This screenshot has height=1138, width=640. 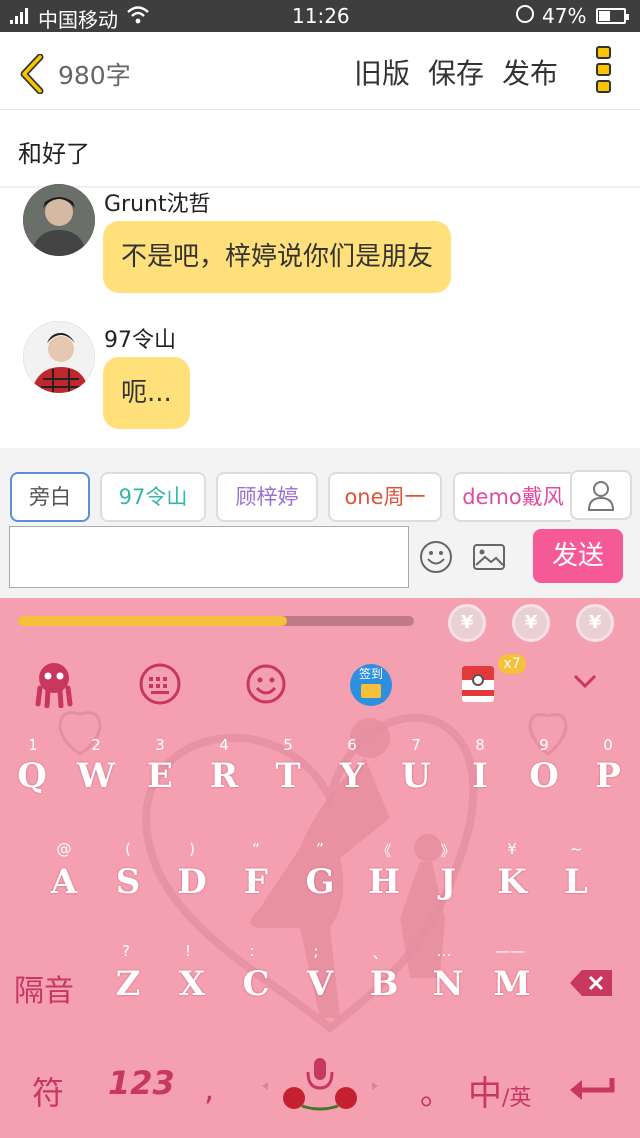 What do you see at coordinates (480, 745) in the screenshot?
I see `key-hint: 8` at bounding box center [480, 745].